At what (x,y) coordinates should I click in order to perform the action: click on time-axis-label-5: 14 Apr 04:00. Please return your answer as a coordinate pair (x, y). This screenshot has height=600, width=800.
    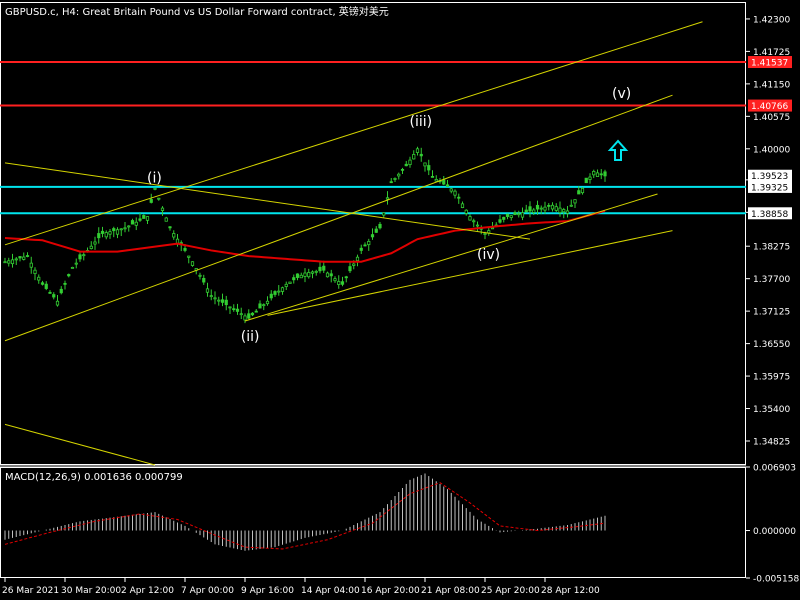
    Looking at the image, I should click on (330, 591).